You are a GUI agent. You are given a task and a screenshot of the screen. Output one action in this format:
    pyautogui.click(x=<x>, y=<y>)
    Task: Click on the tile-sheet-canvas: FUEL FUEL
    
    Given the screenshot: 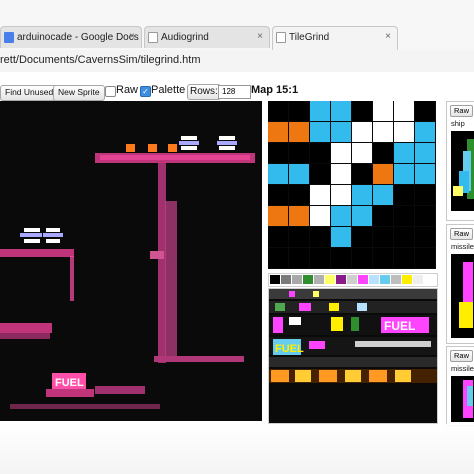 What is the action you would take?
    pyautogui.click(x=353, y=356)
    